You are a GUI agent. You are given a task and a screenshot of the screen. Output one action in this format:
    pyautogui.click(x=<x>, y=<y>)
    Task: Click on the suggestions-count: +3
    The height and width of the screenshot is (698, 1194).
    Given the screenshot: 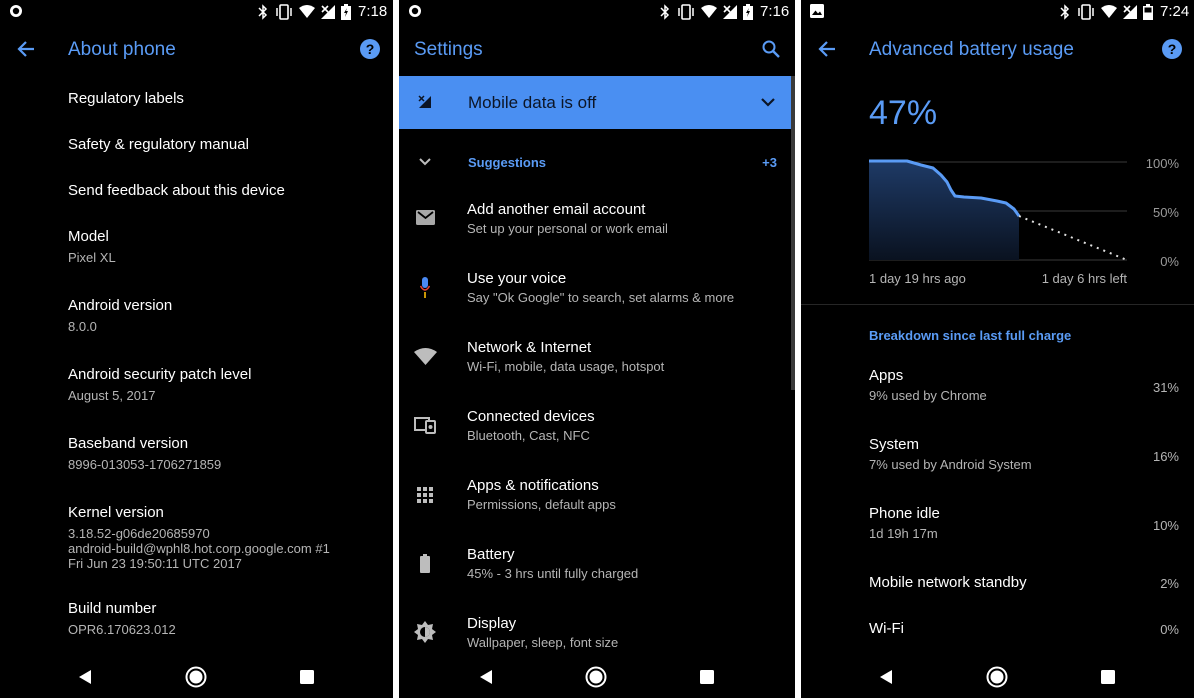 What is the action you would take?
    pyautogui.click(x=769, y=162)
    